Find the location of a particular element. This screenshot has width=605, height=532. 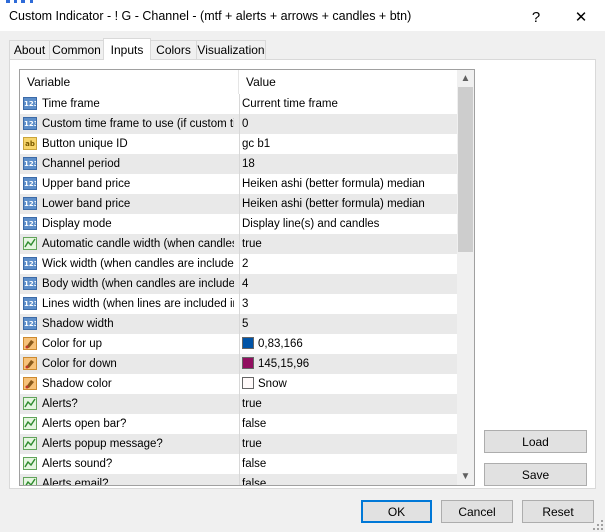

help-icon: ? is located at coordinates (536, 17).